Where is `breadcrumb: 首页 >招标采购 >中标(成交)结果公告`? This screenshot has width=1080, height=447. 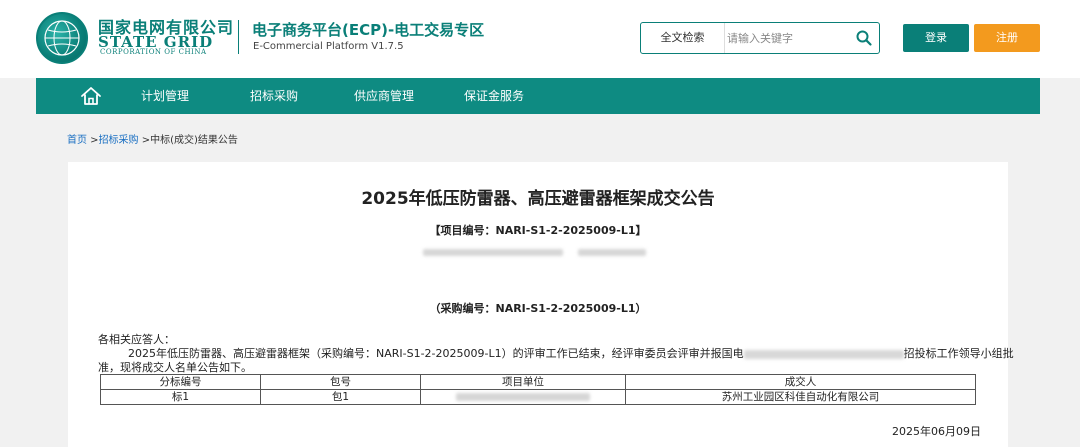 breadcrumb: 首页 >招标采购 >中标(成交)结果公告 is located at coordinates (152, 138).